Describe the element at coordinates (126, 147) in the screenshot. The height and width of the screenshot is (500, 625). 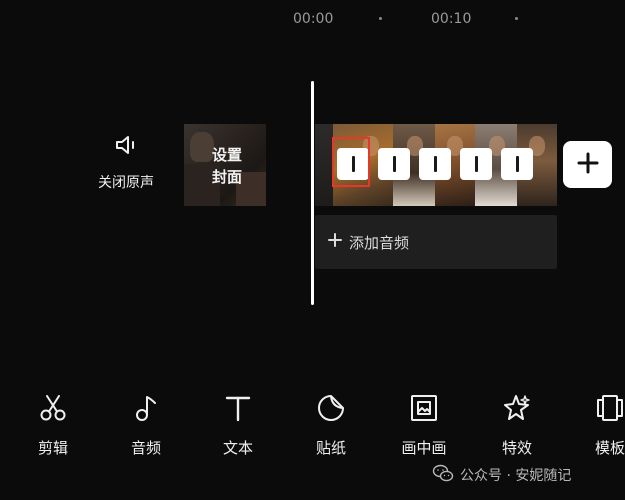
I see `speaker-icon` at that location.